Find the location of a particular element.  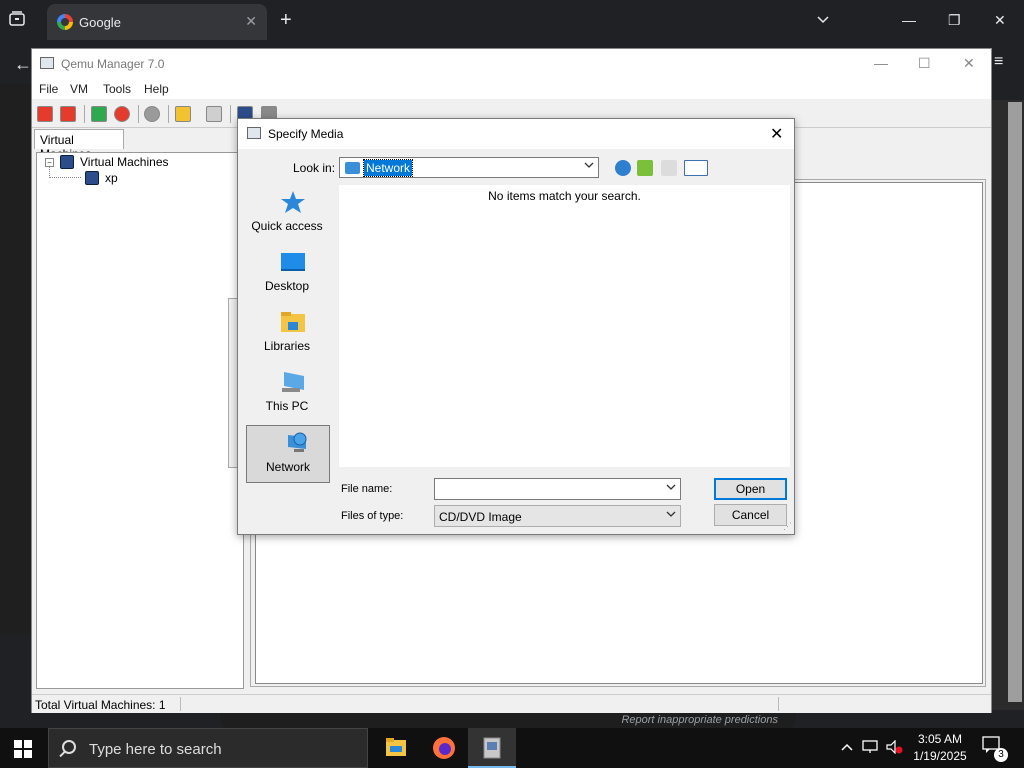

file-name-label: File name: is located at coordinates (367, 489).